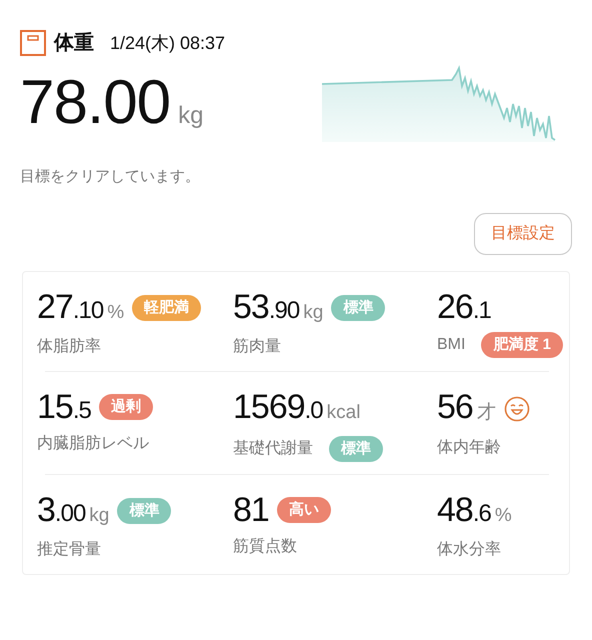  I want to click on metric-value: 53.90, so click(266, 307).